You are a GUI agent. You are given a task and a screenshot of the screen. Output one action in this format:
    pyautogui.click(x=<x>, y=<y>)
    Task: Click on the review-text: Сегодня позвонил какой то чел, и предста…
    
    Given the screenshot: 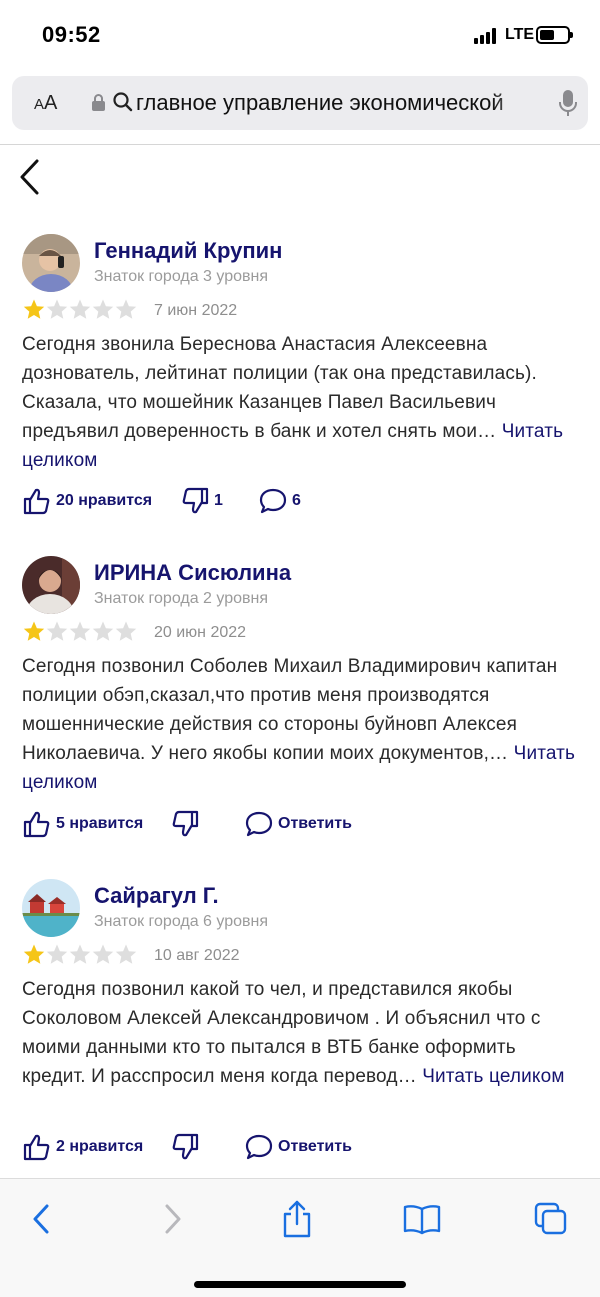 What is the action you would take?
    pyautogui.click(x=302, y=1033)
    